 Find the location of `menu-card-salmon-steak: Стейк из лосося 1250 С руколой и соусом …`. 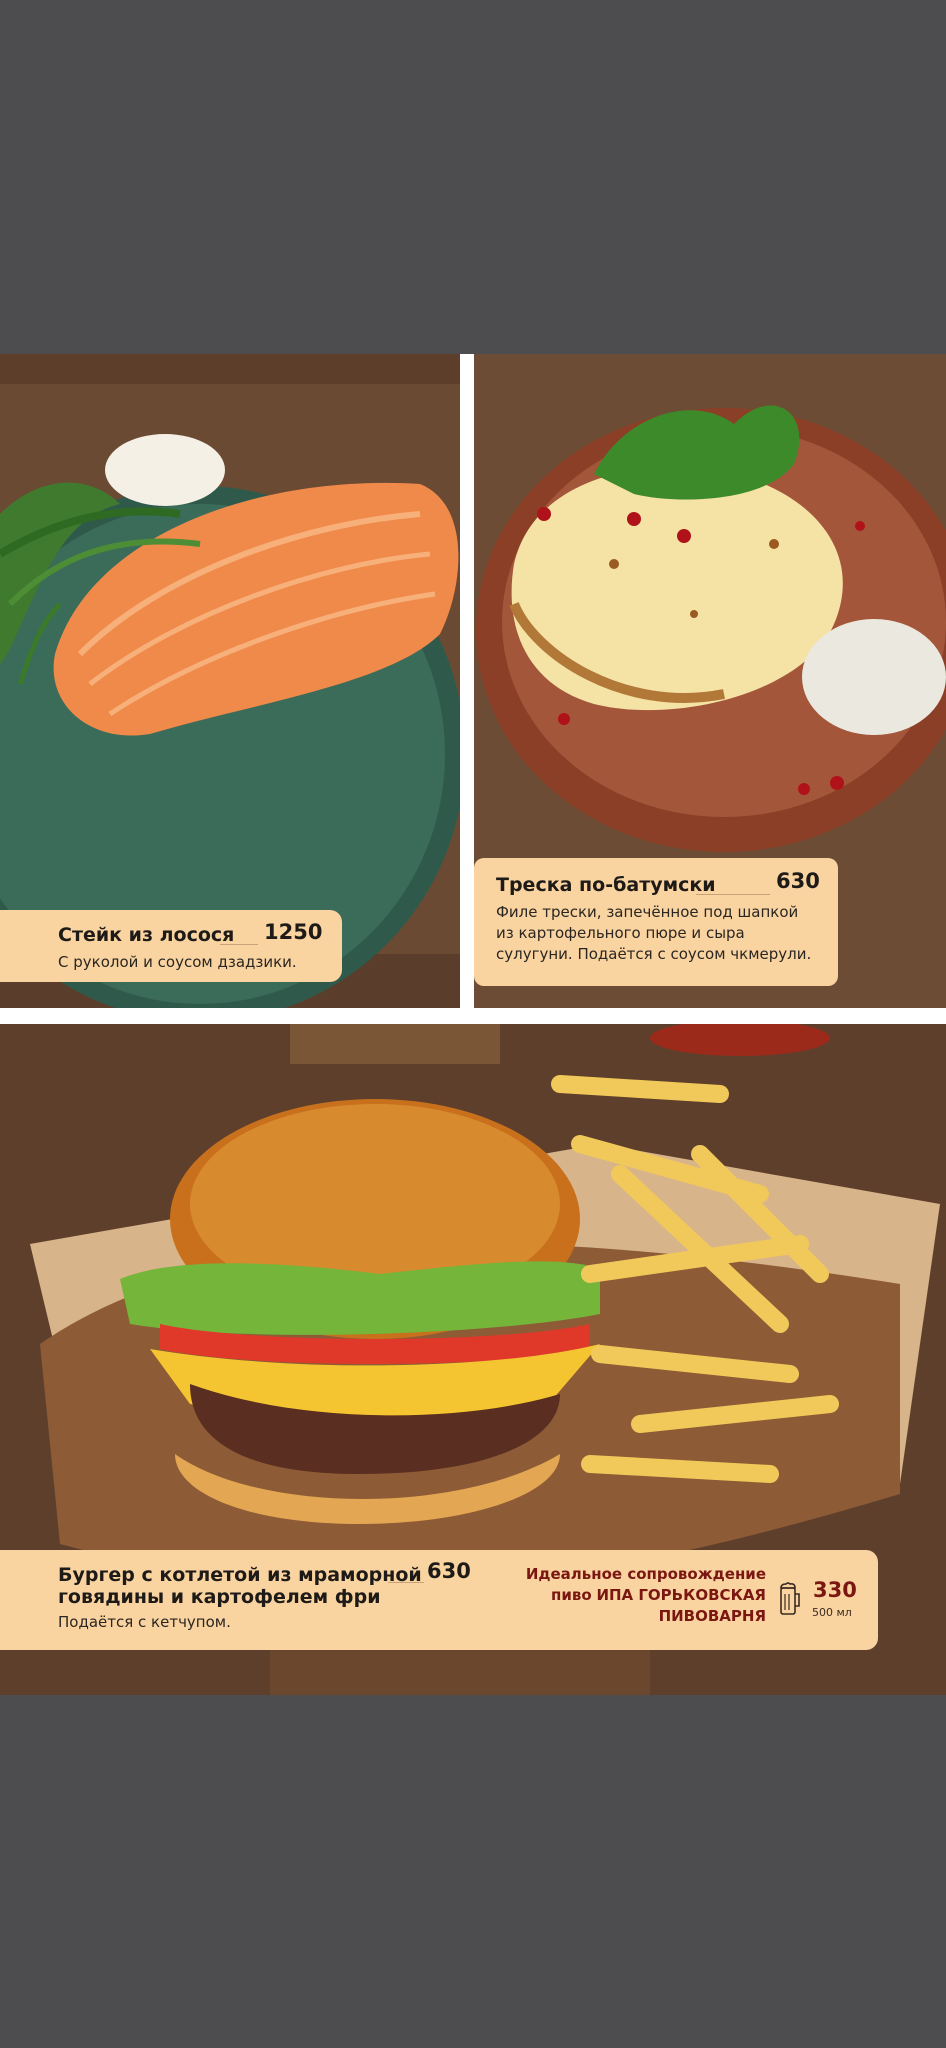

menu-card-salmon-steak: Стейк из лосося 1250 С руколой и соусом … is located at coordinates (171, 946).